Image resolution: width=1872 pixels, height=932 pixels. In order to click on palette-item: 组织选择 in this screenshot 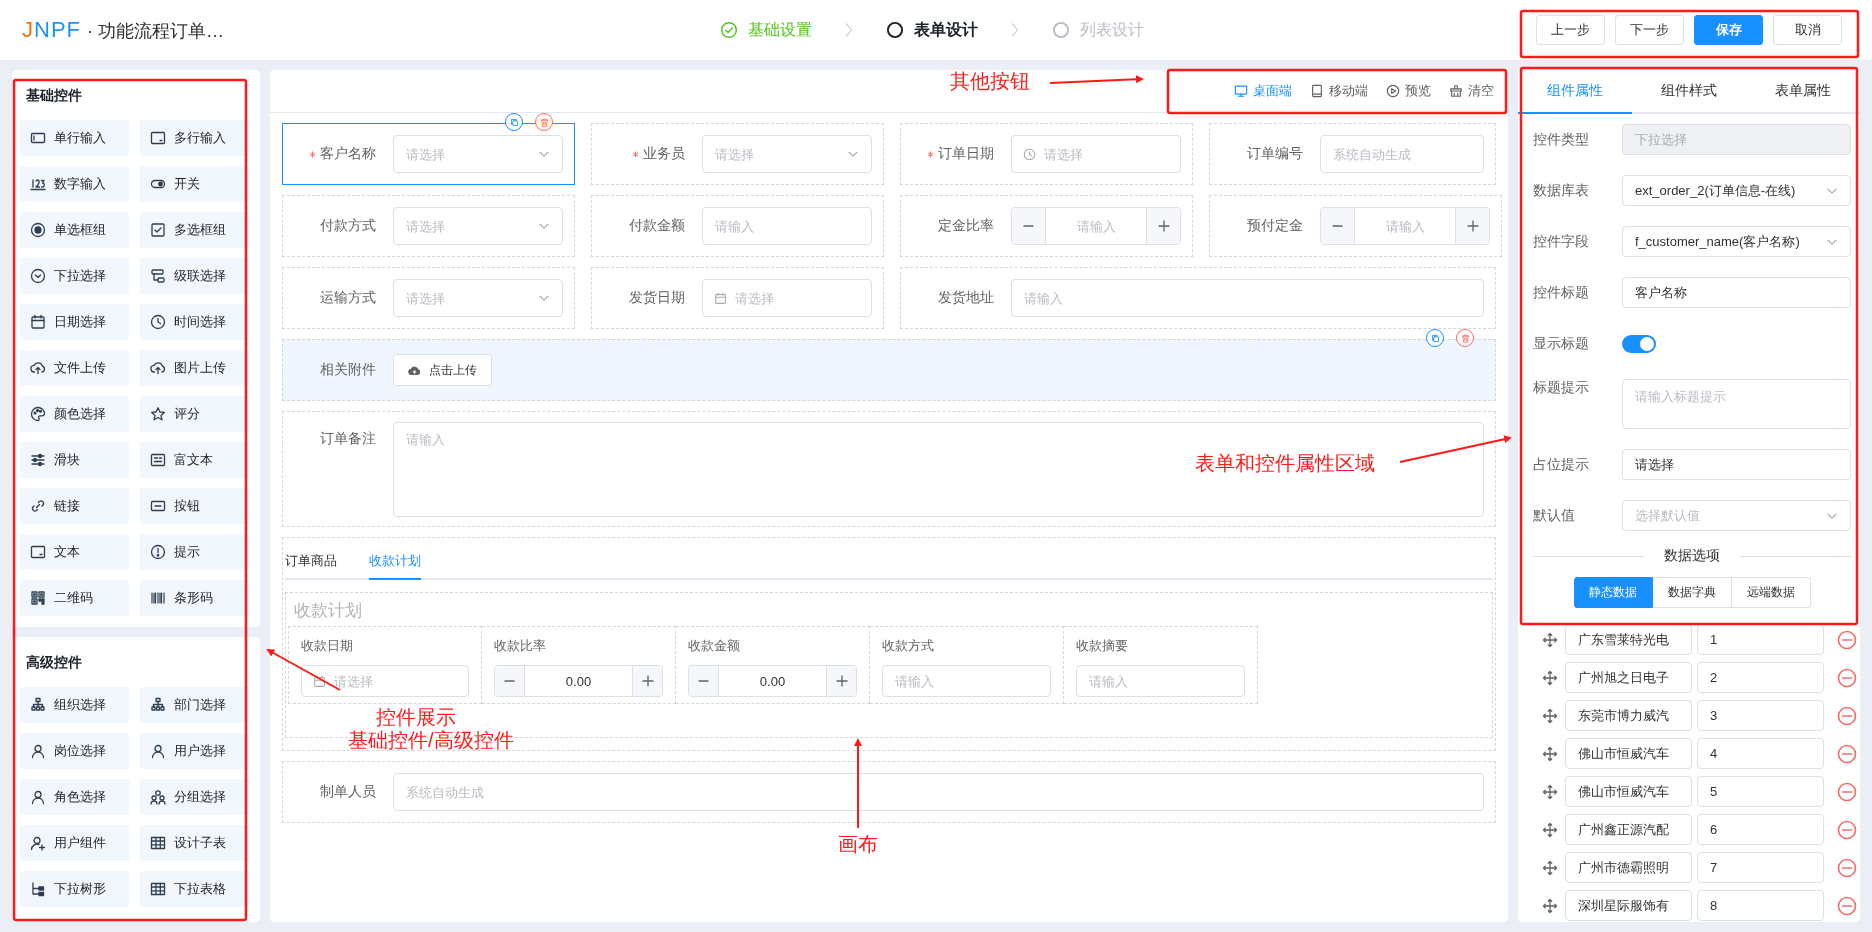, I will do `click(74, 705)`.